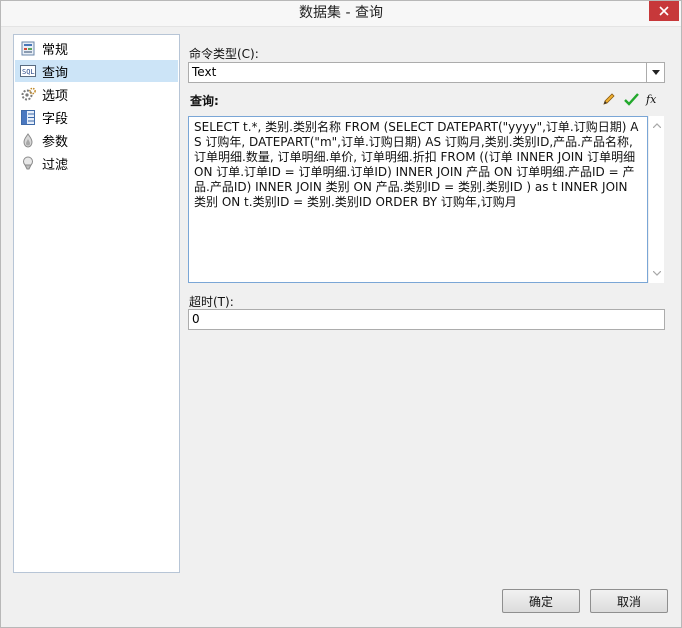 This screenshot has width=682, height=628. Describe the element at coordinates (426, 72) in the screenshot. I see `command-type-select: Text` at that location.